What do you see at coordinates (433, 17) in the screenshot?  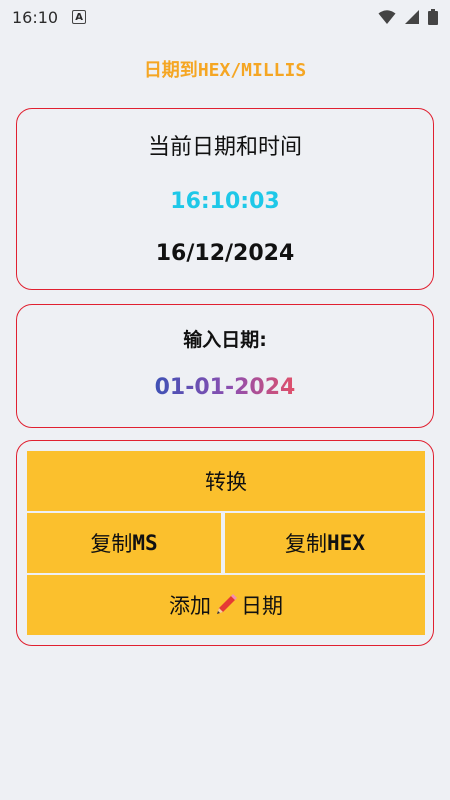 I see `battery-icon` at bounding box center [433, 17].